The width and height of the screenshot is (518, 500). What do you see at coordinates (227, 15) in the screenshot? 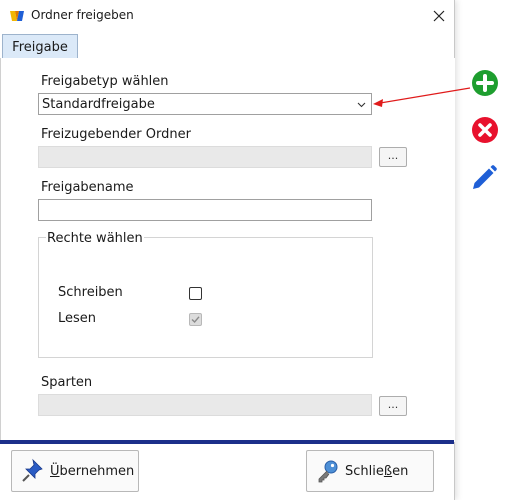
I see `title-bar: Ordner freigeben` at bounding box center [227, 15].